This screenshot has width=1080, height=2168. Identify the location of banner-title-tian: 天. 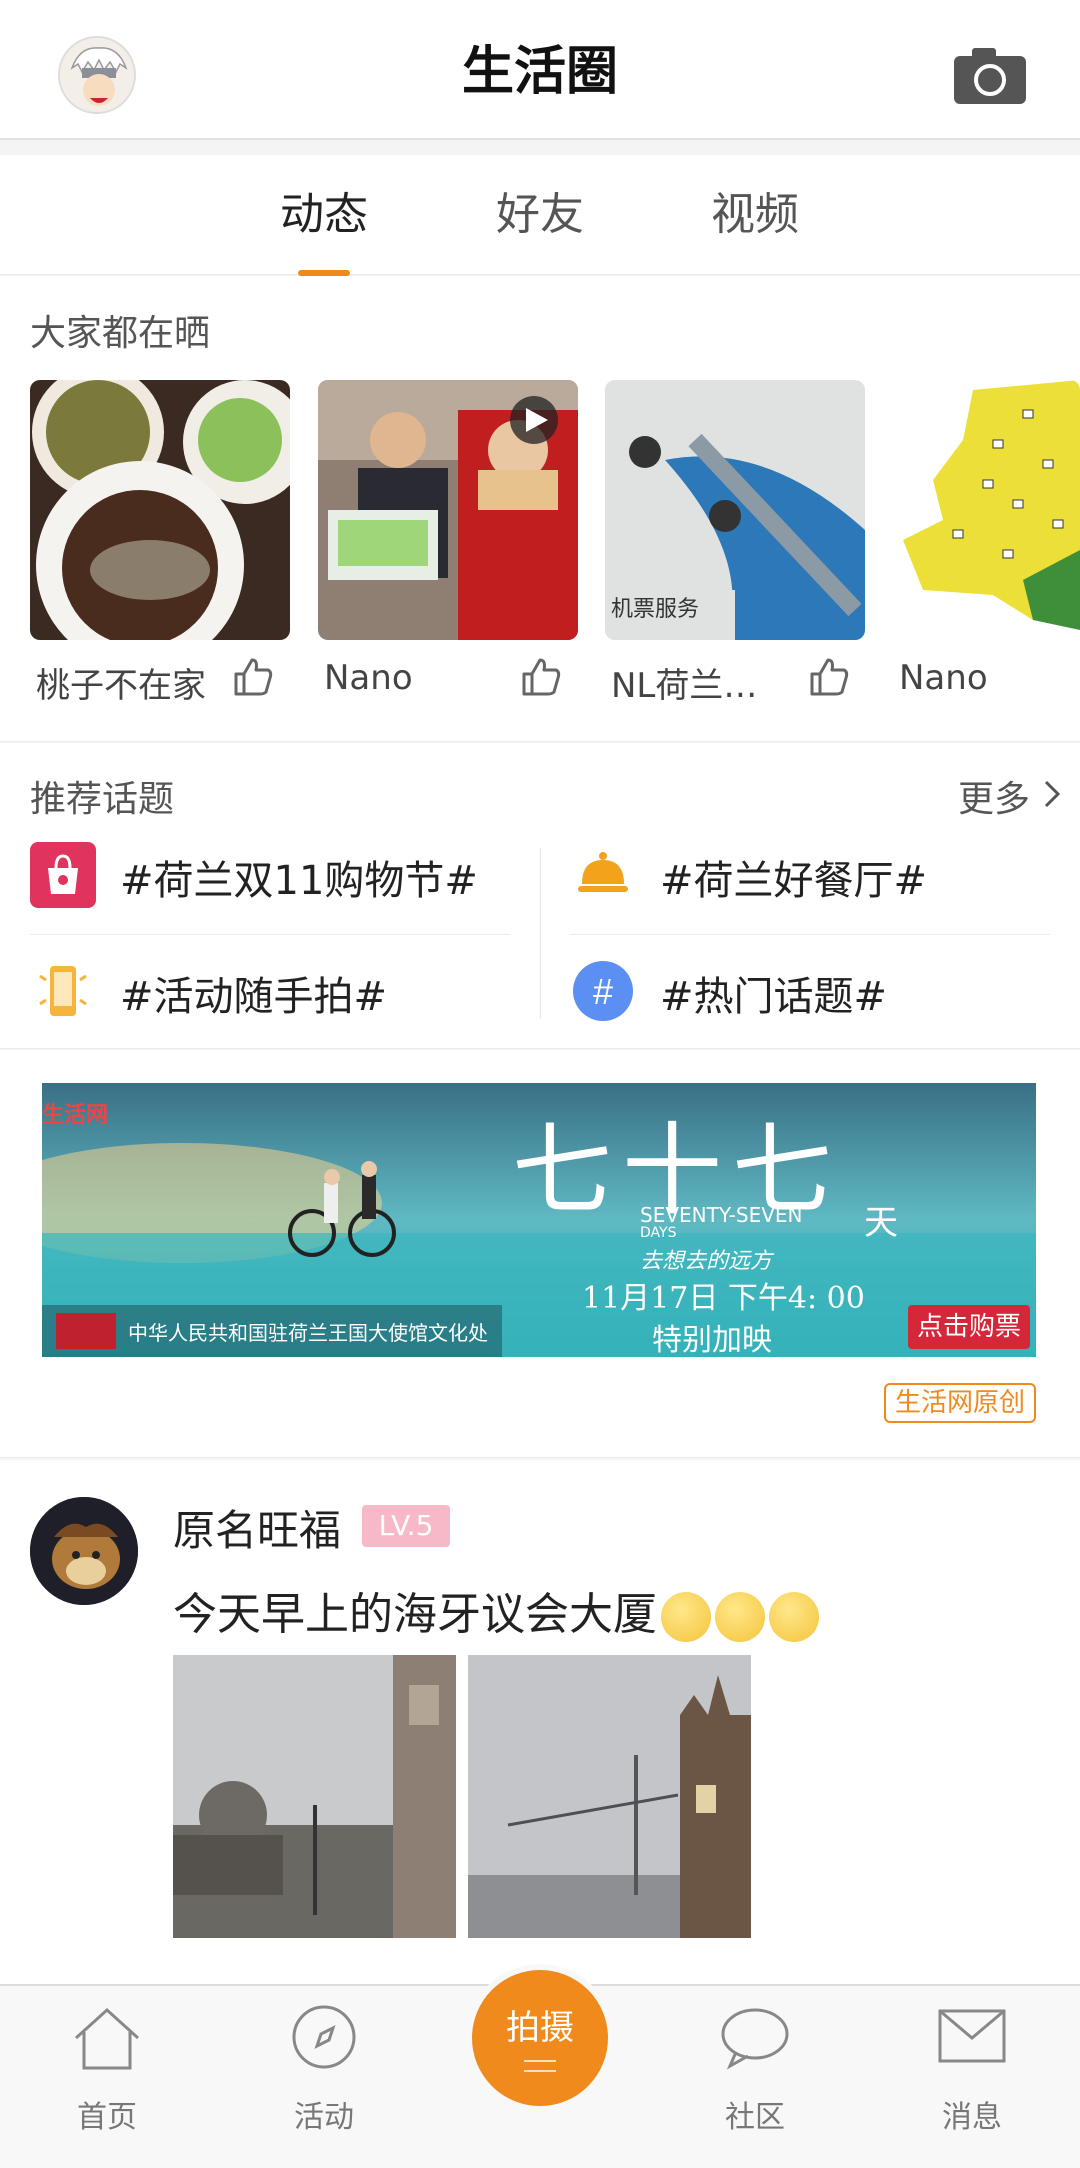
(881, 1223).